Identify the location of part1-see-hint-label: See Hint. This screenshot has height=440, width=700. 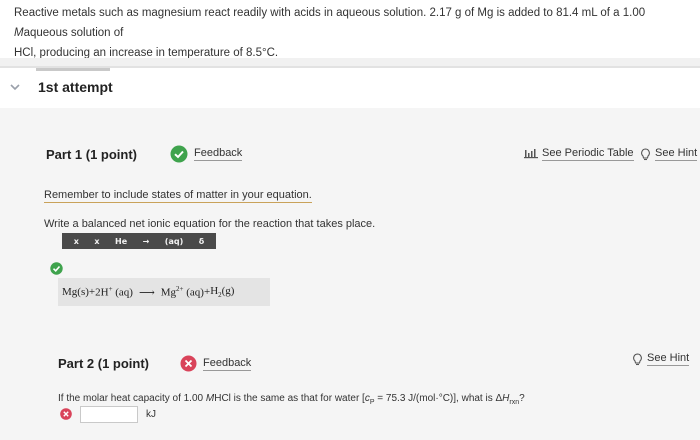
(676, 154).